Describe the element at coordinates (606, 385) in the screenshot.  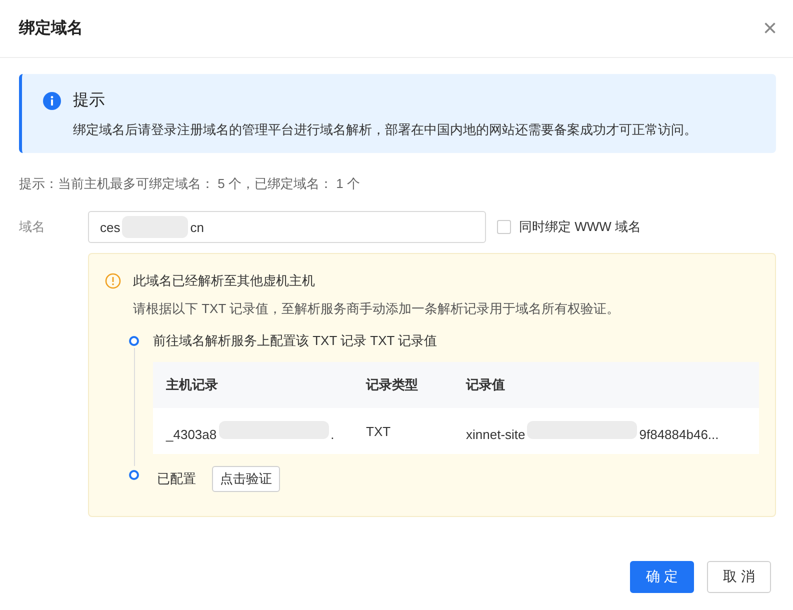
I see `column-header: 记录值` at that location.